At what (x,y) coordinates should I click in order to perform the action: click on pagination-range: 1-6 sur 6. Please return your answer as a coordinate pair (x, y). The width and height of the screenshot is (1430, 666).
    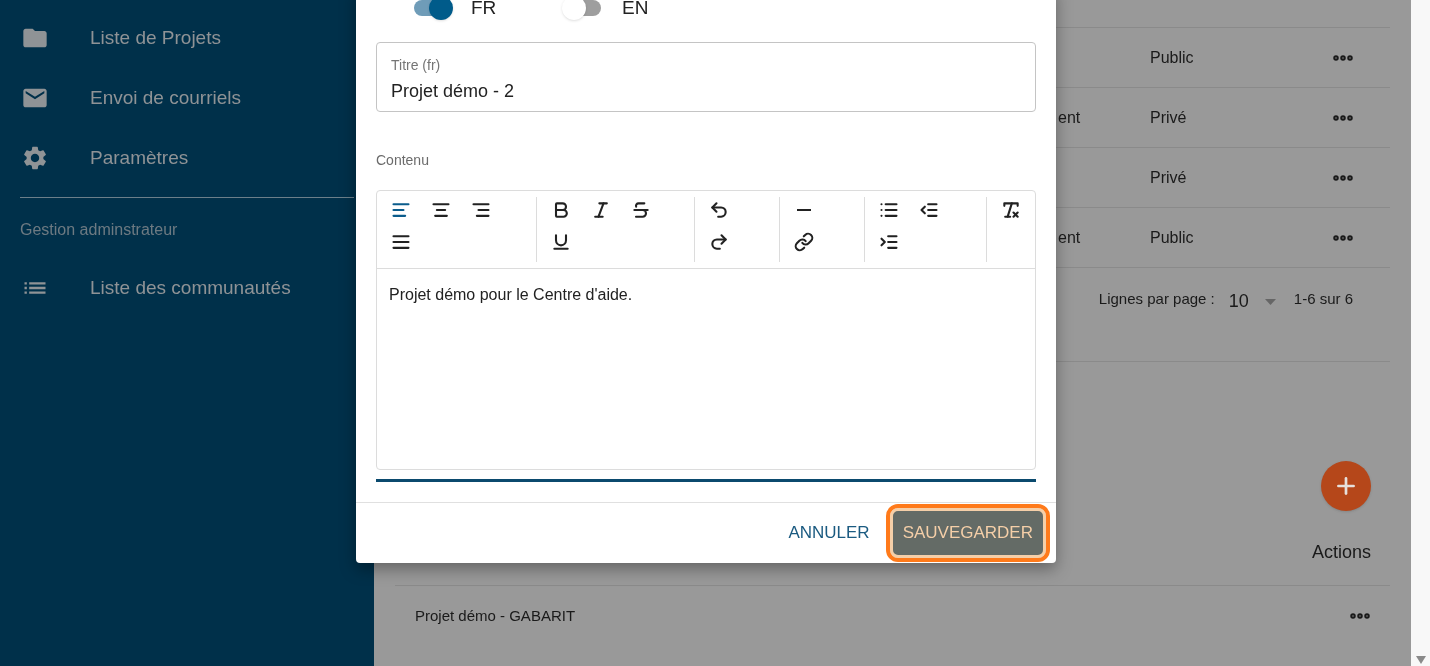
    Looking at the image, I should click on (1323, 299).